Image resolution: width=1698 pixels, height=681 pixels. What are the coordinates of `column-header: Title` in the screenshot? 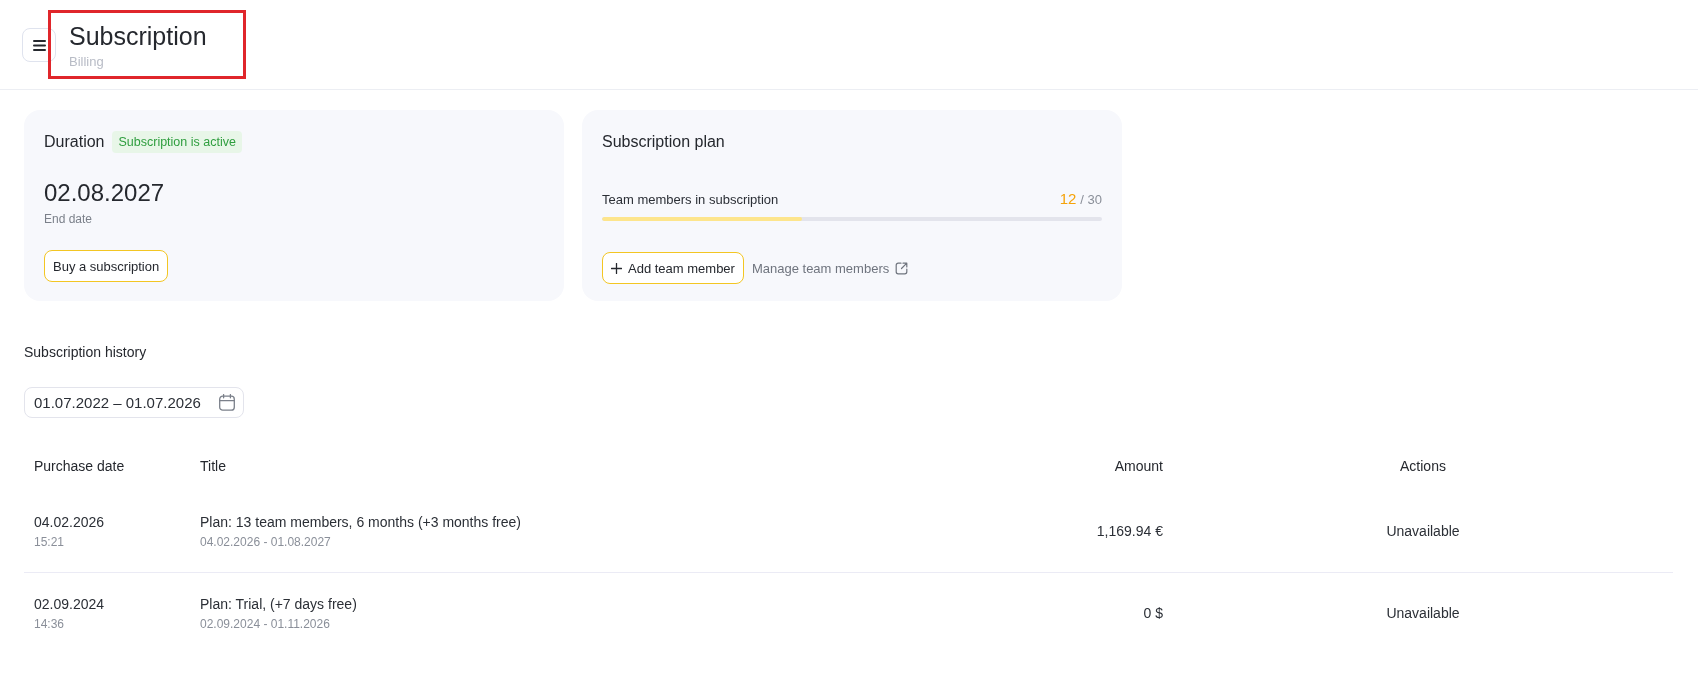 It's located at (213, 466).